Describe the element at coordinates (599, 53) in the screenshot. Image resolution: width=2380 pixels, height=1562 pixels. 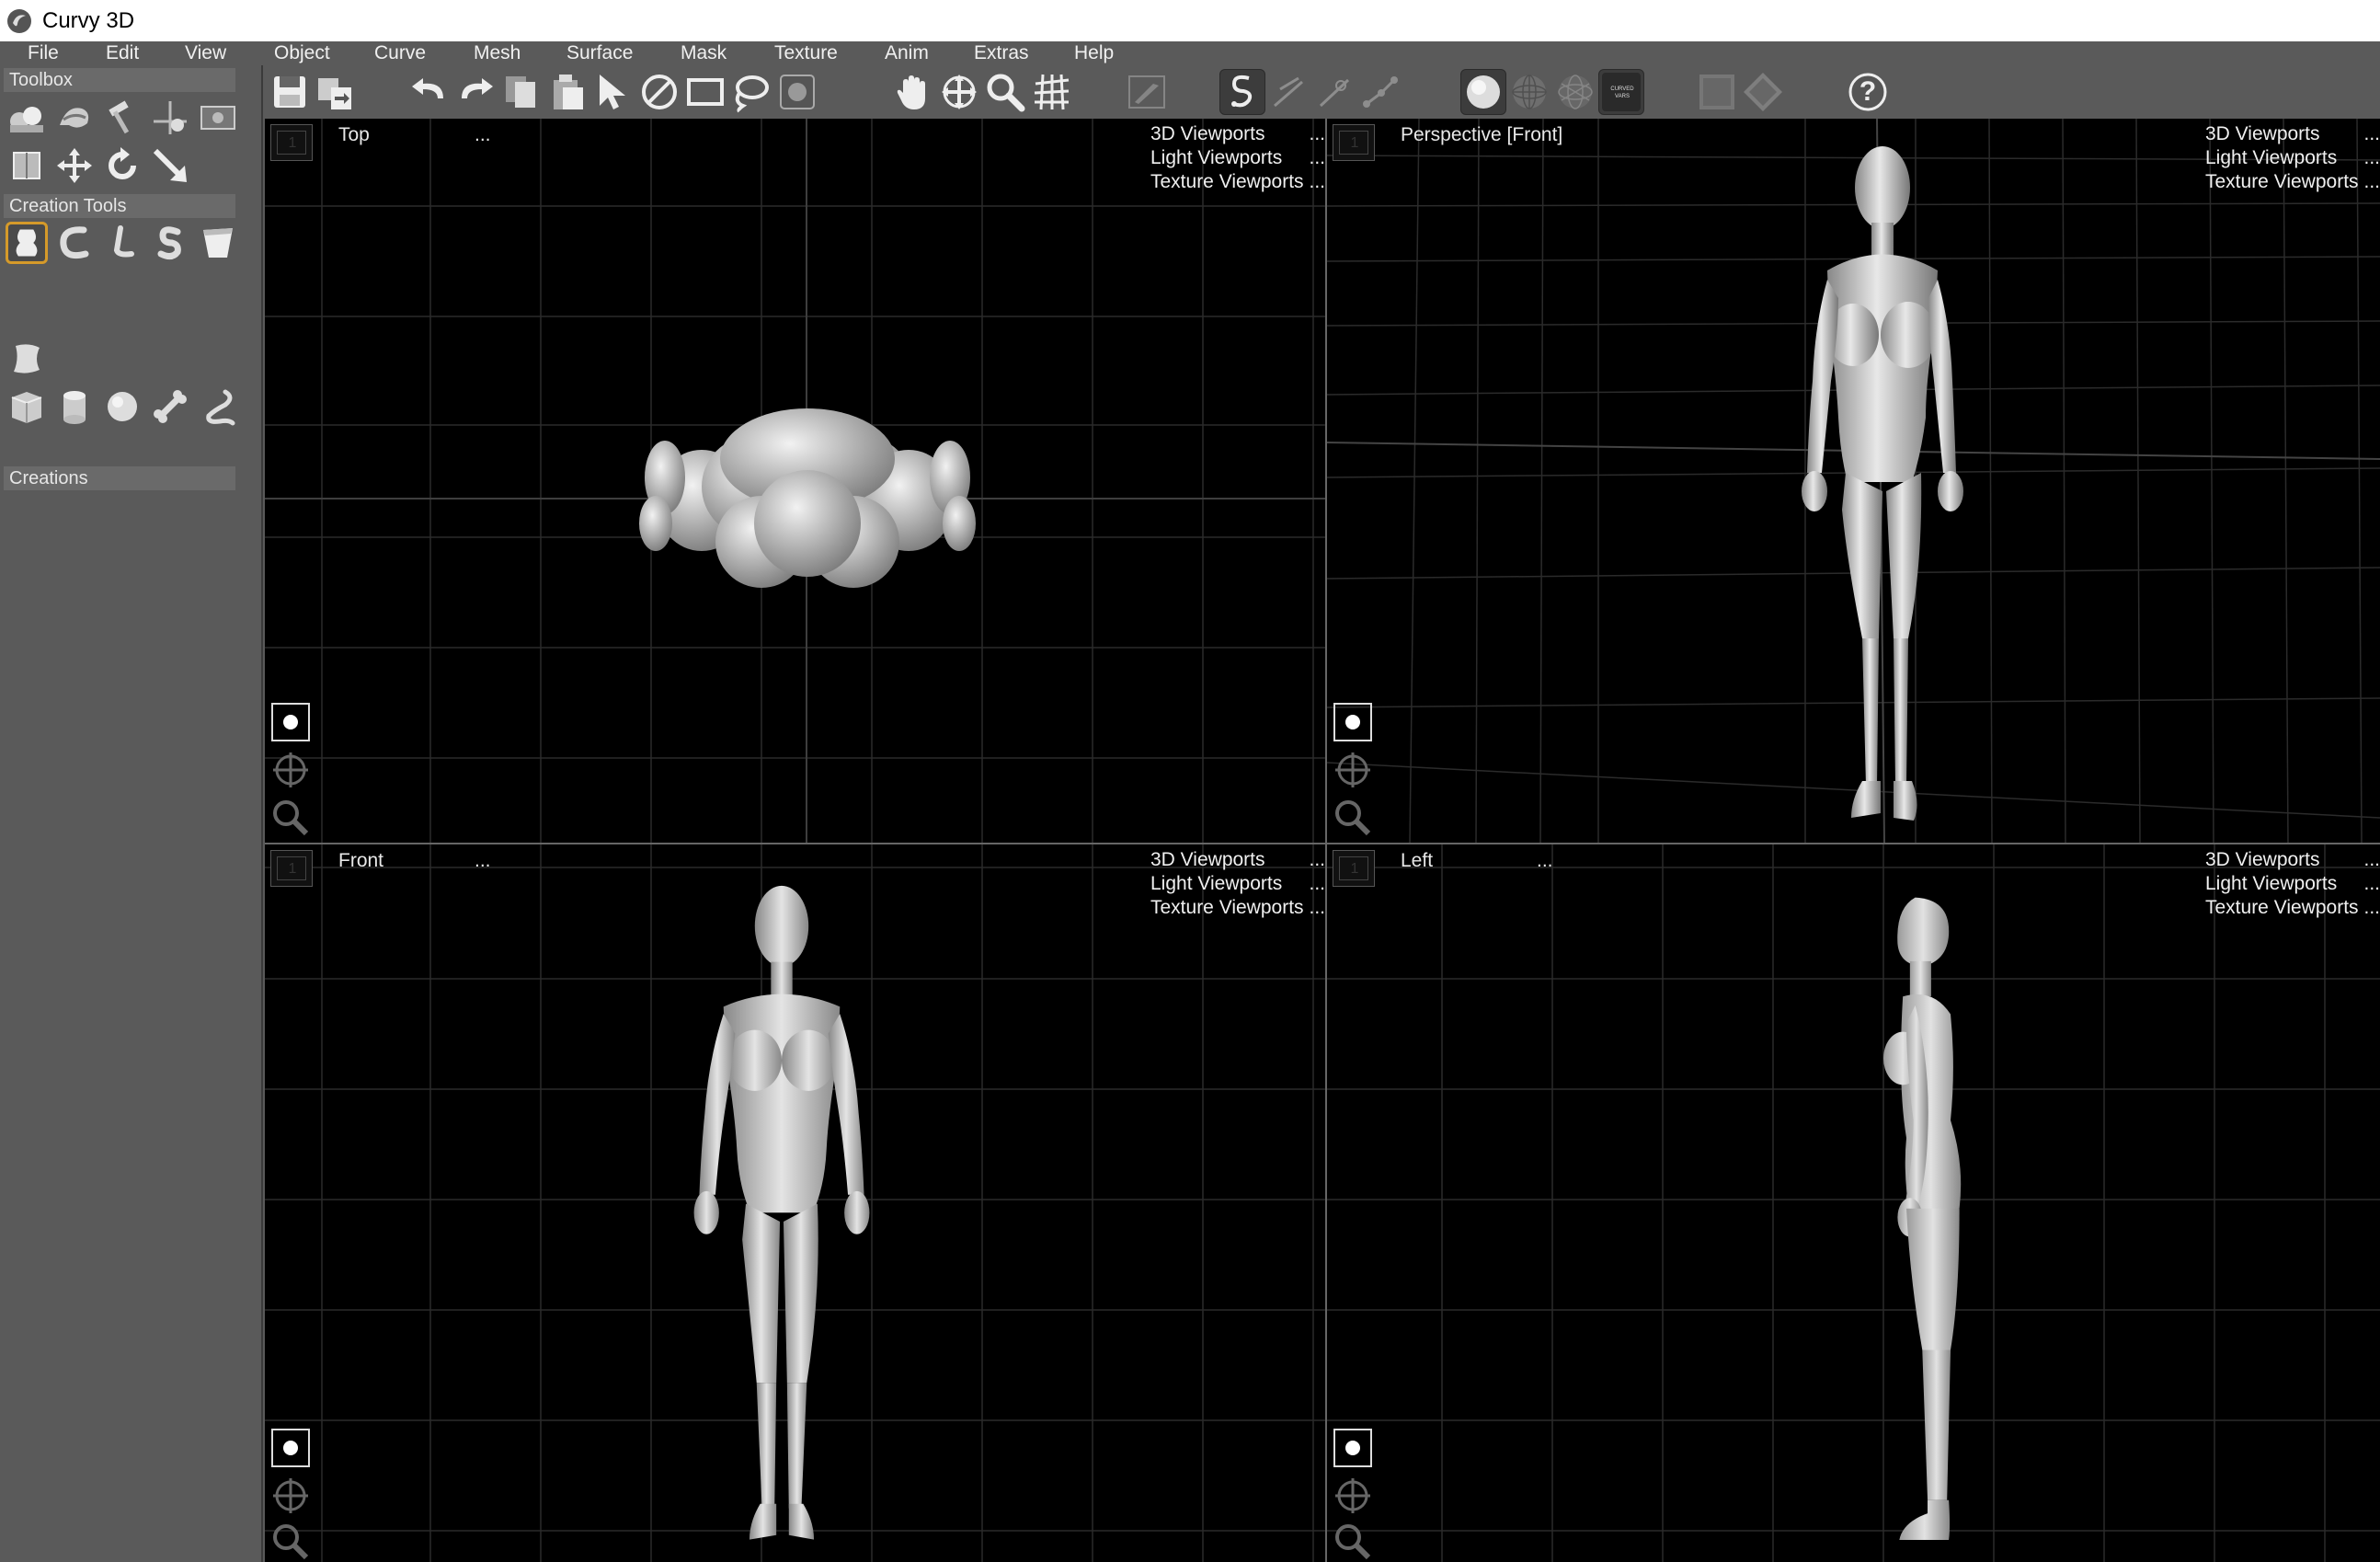
I see `menu-surface: Surface` at that location.